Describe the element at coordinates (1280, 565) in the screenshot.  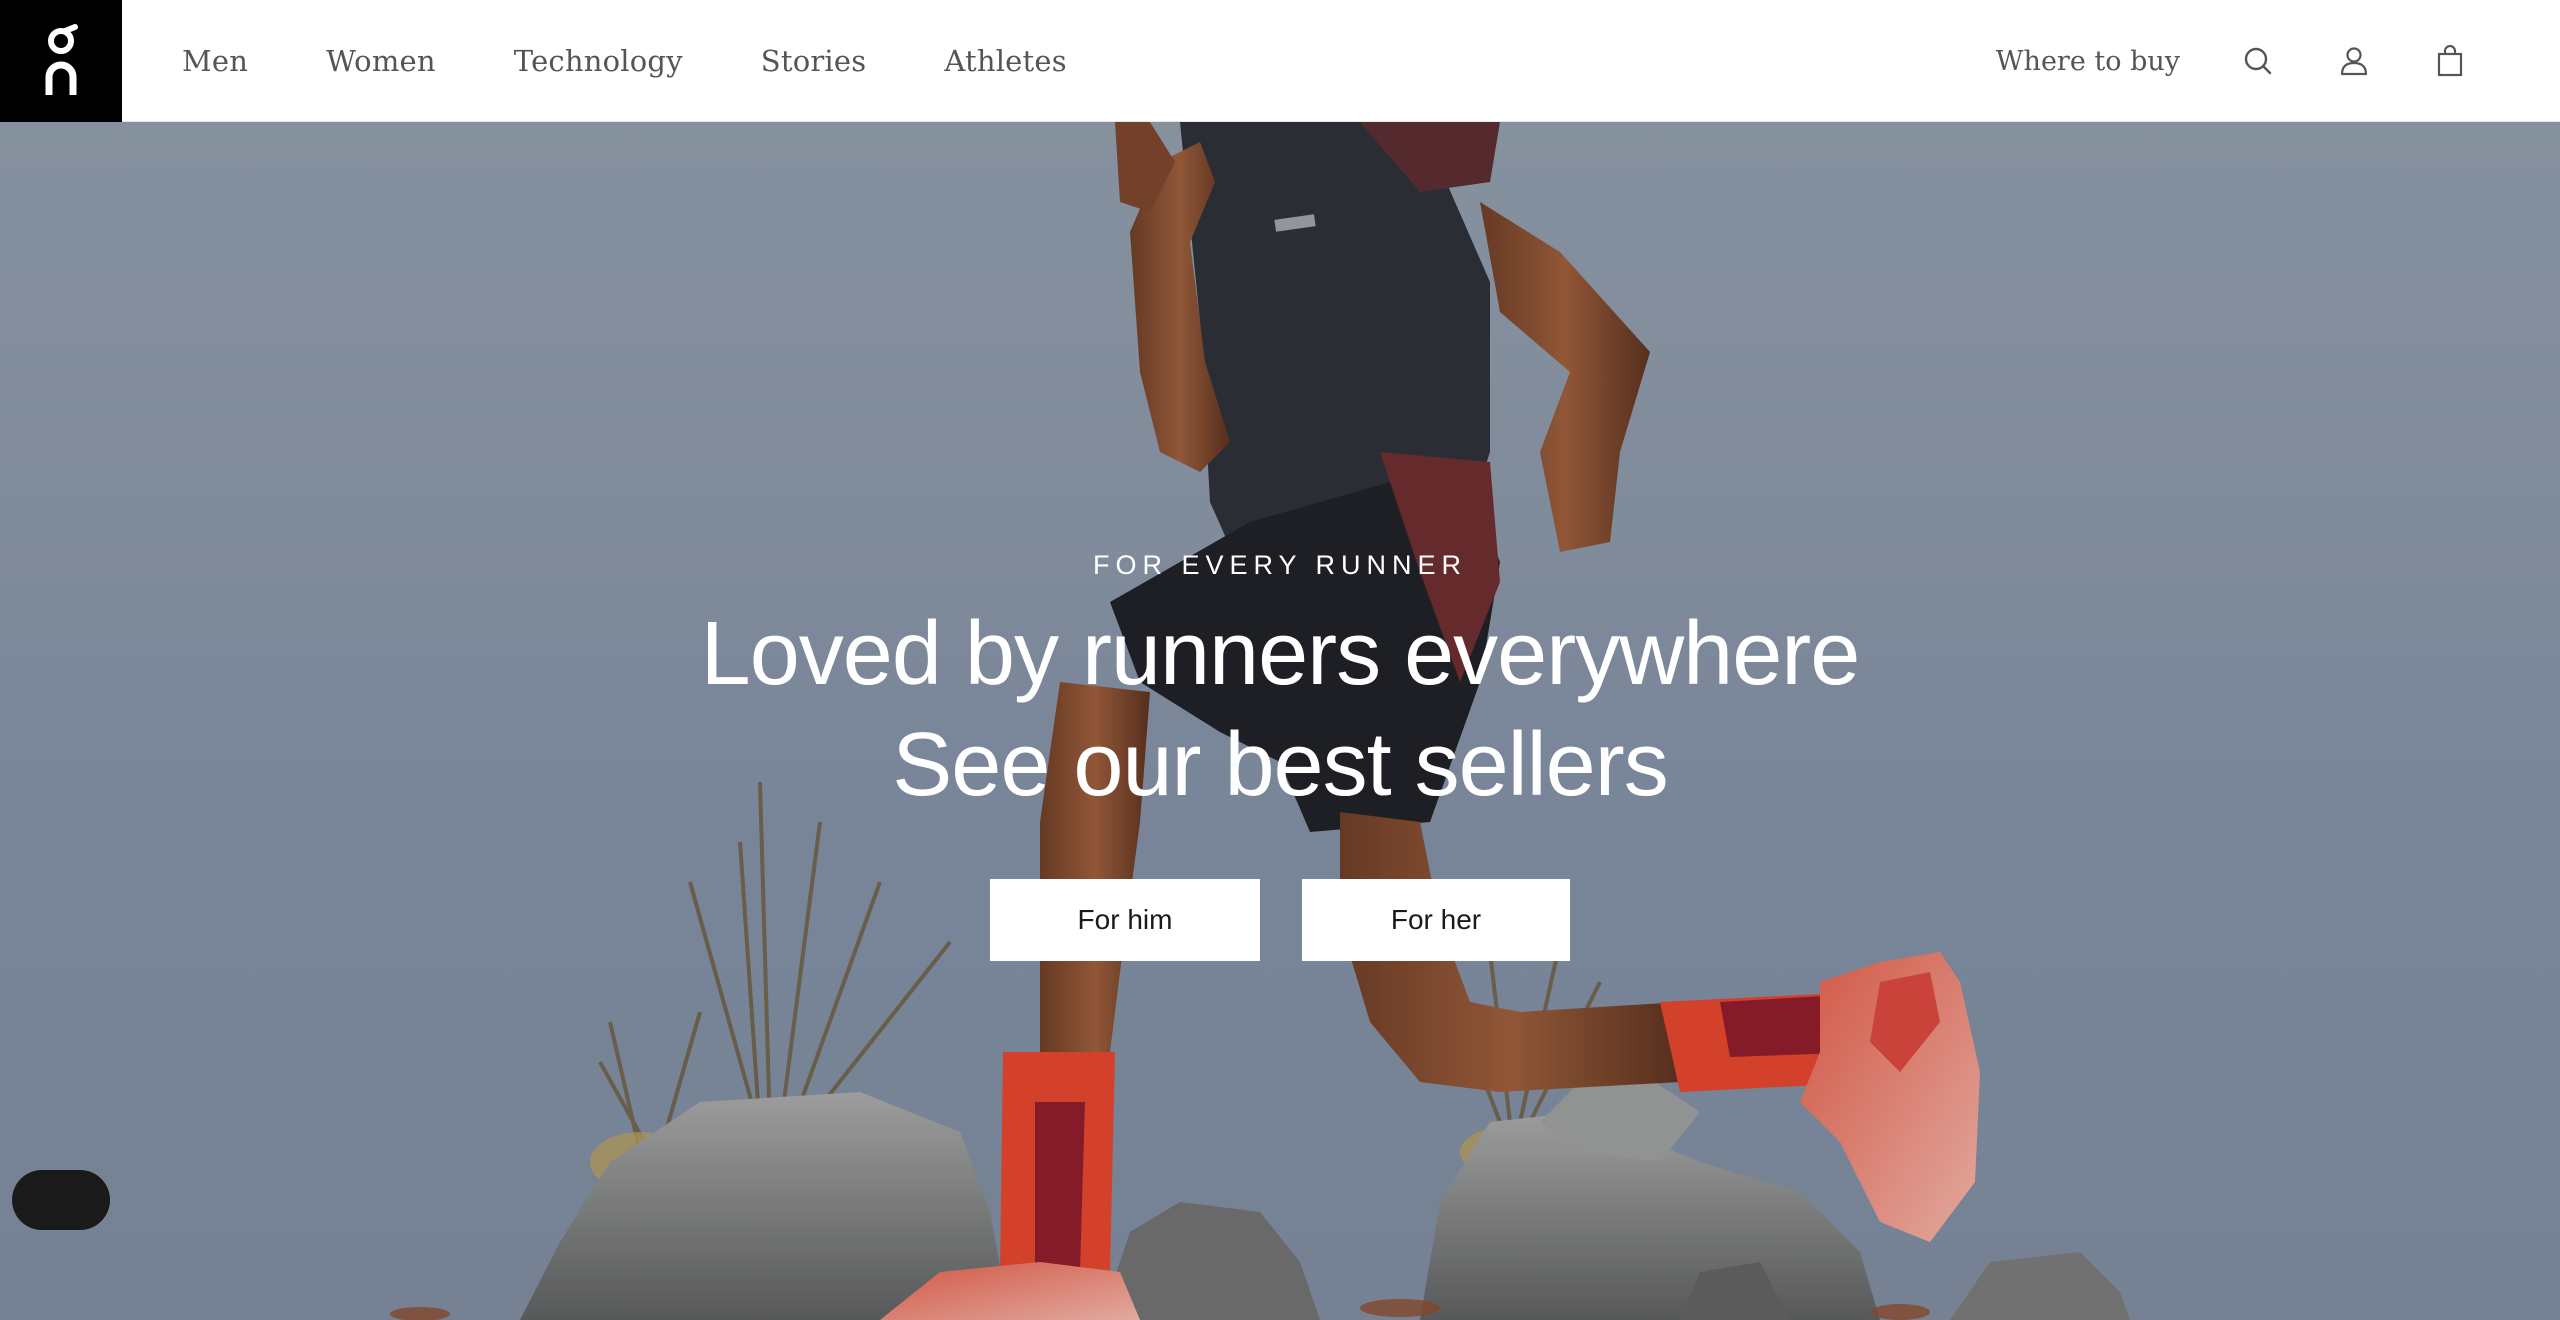
I see `hero-eyebrow: FOR EVERY RUNNER` at that location.